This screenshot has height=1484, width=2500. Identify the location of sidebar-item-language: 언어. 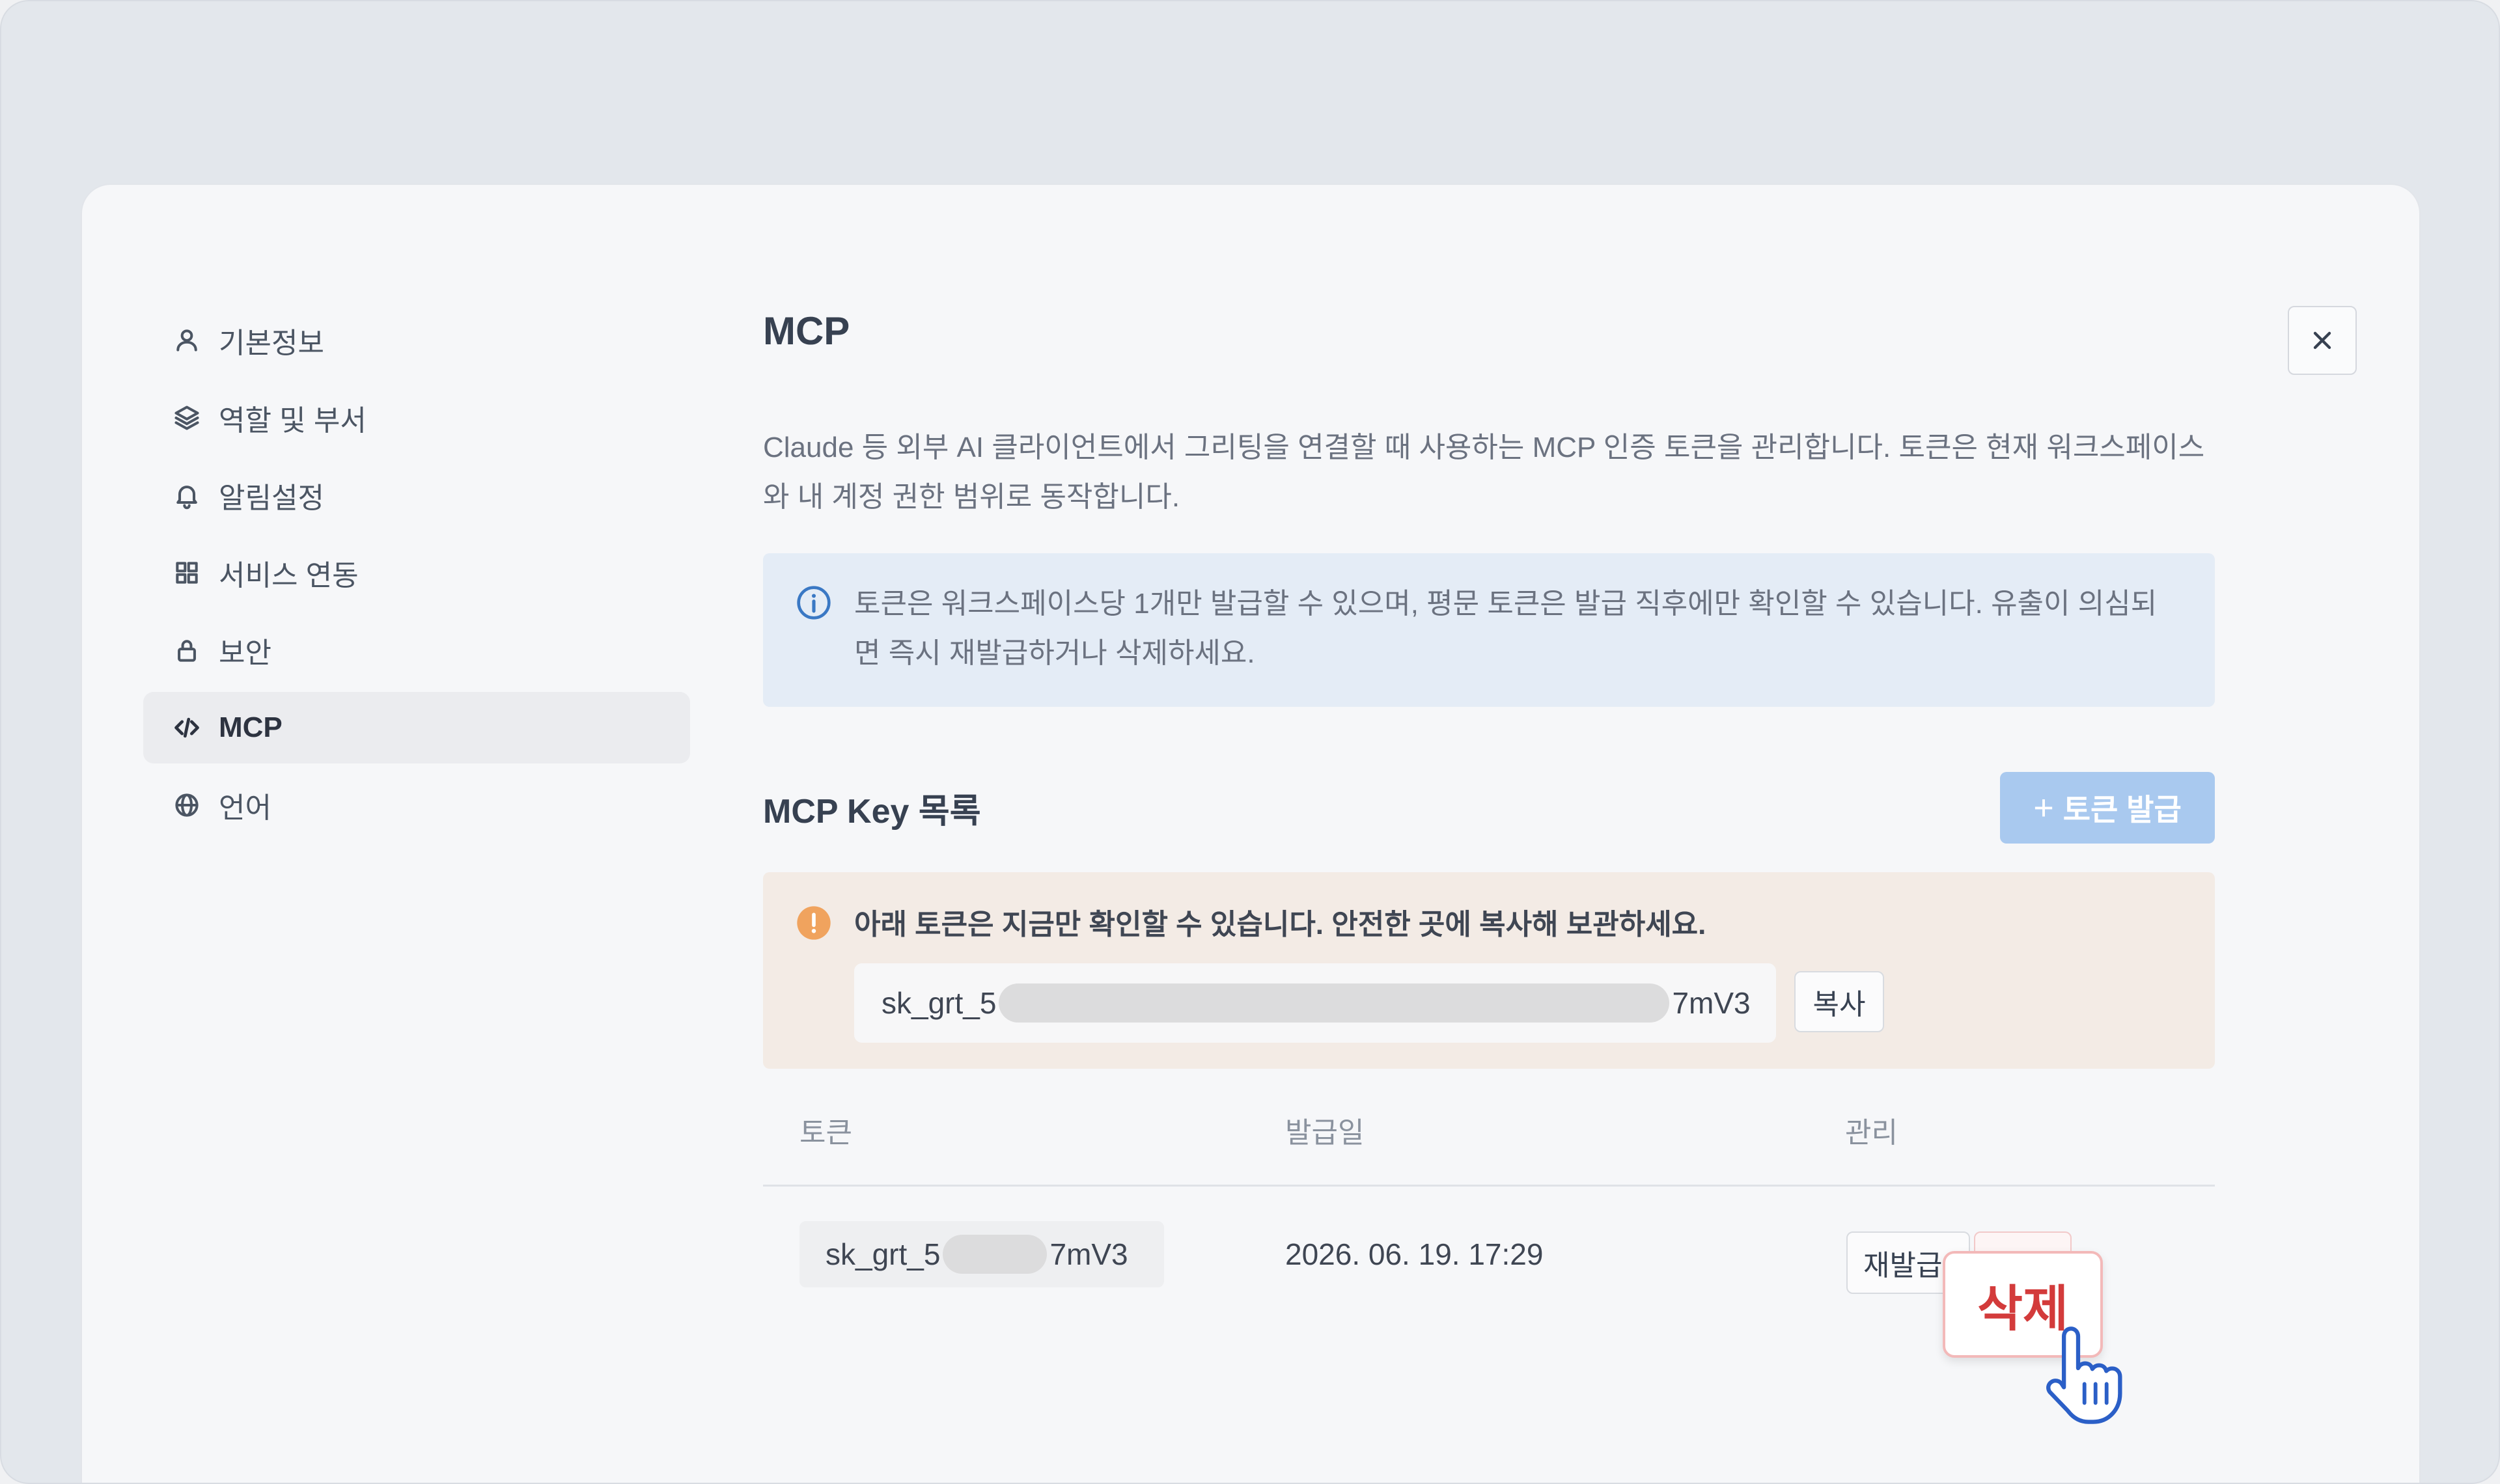
(416, 805).